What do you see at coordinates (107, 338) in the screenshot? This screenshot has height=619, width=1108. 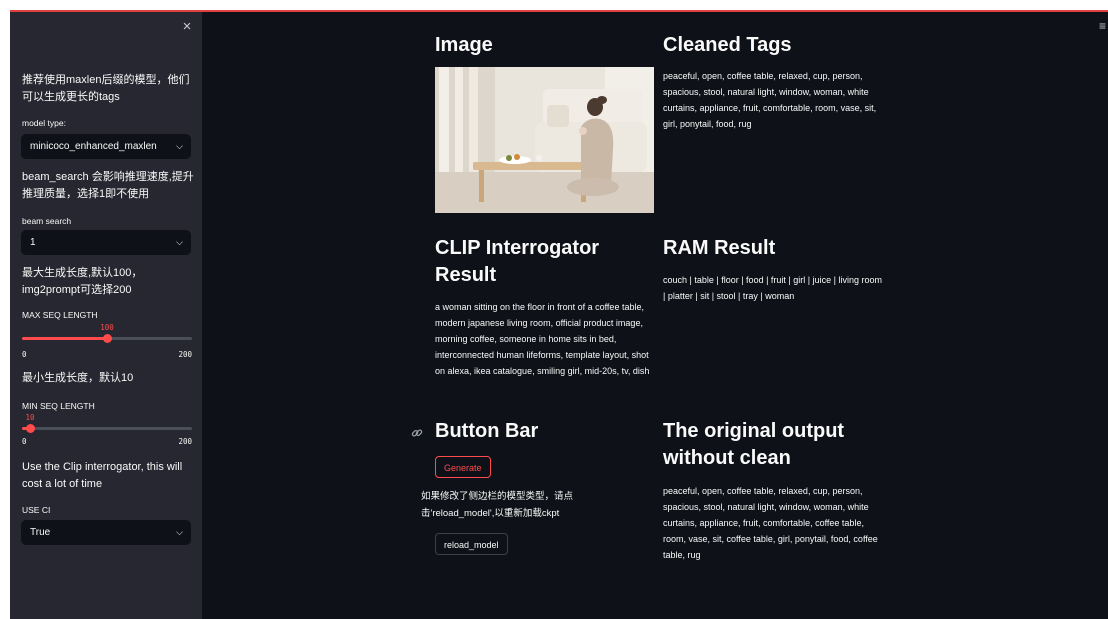 I see `max-slider-thumb` at bounding box center [107, 338].